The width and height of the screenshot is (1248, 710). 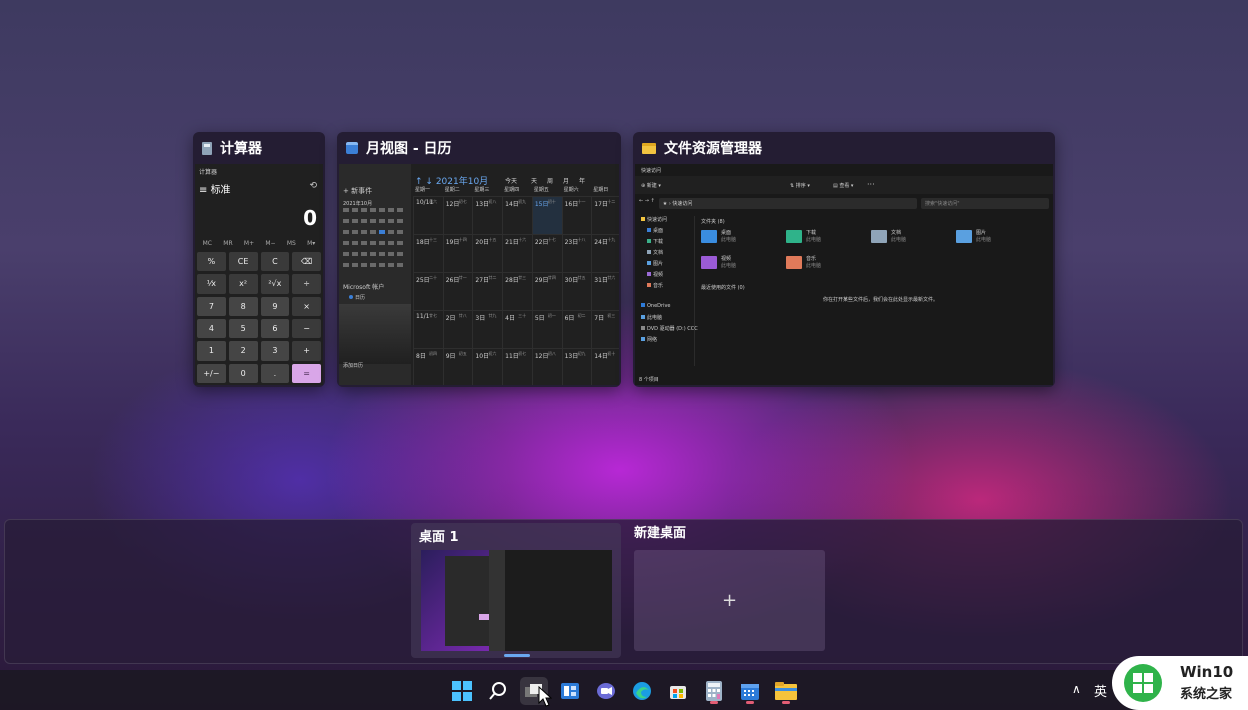 What do you see at coordinates (243, 351) in the screenshot?
I see `calculator-key: 2` at bounding box center [243, 351].